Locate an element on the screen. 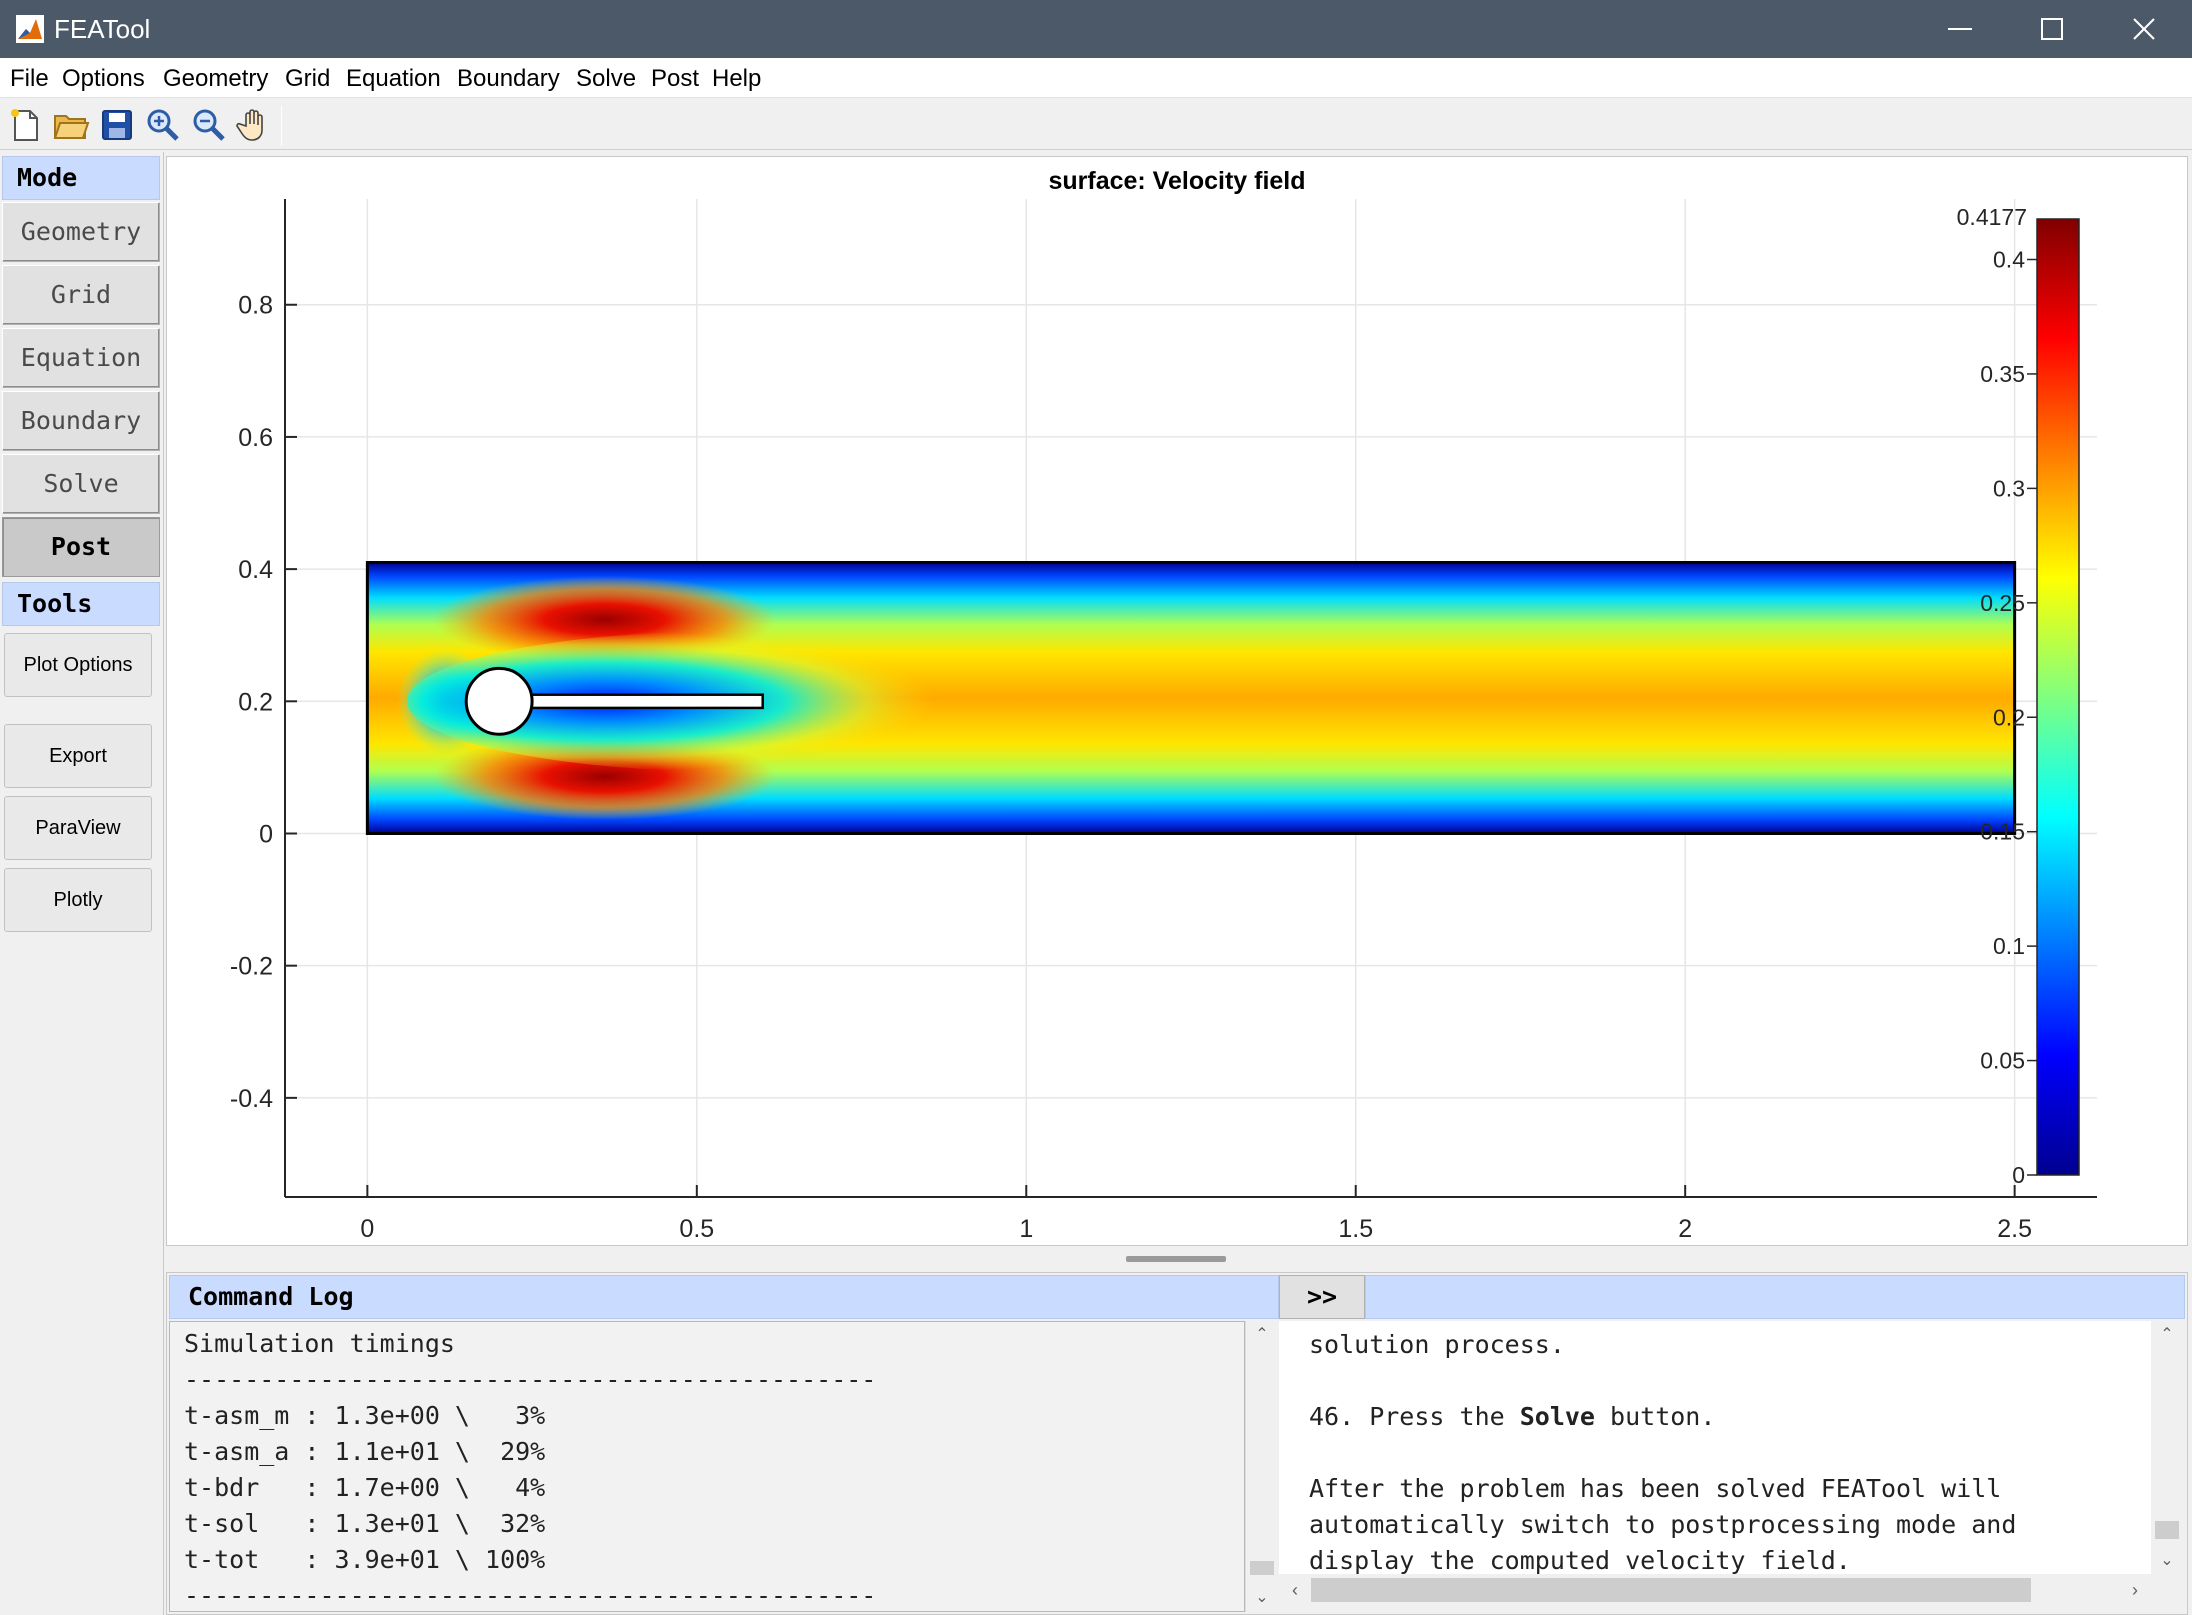 Image resolution: width=2192 pixels, height=1615 pixels. featool-logo-icon is located at coordinates (30, 29).